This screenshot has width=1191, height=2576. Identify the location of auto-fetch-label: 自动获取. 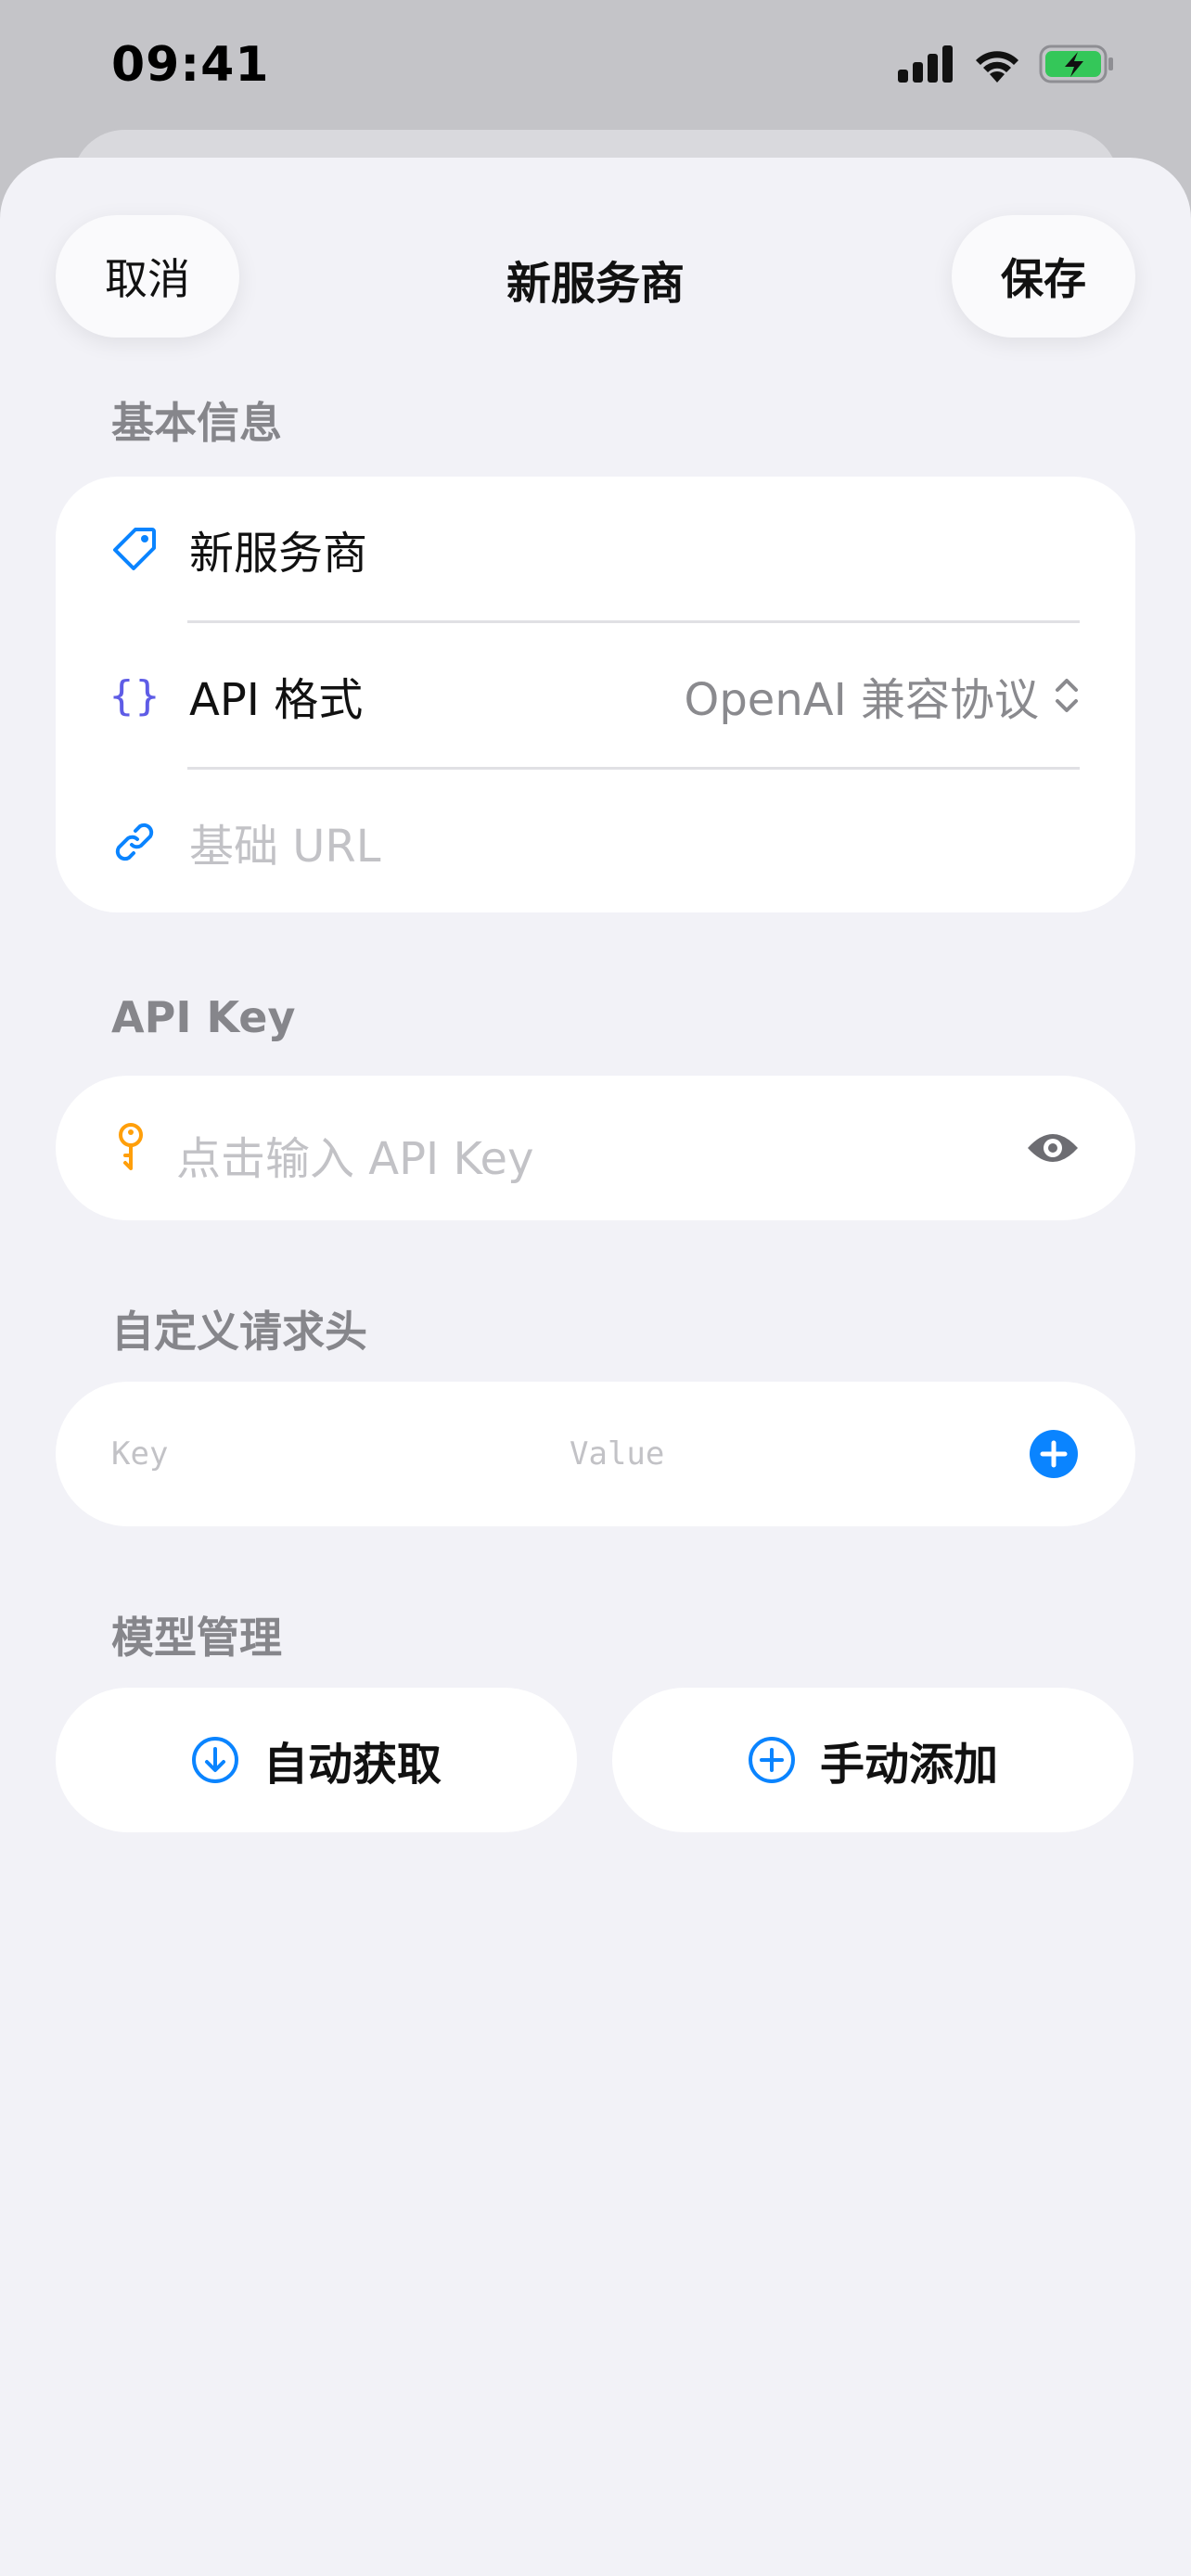
(352, 1765).